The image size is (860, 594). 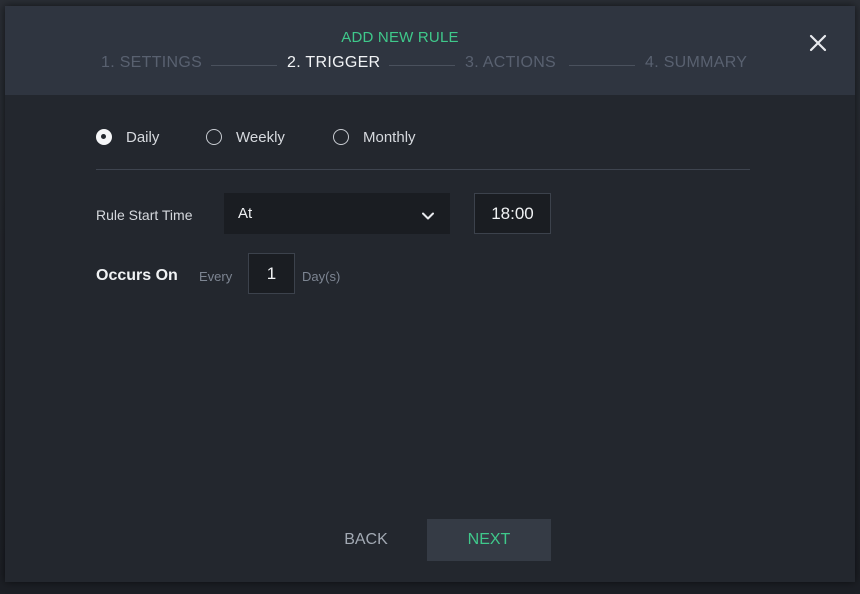 I want to click on back-button: BACK, so click(x=366, y=540).